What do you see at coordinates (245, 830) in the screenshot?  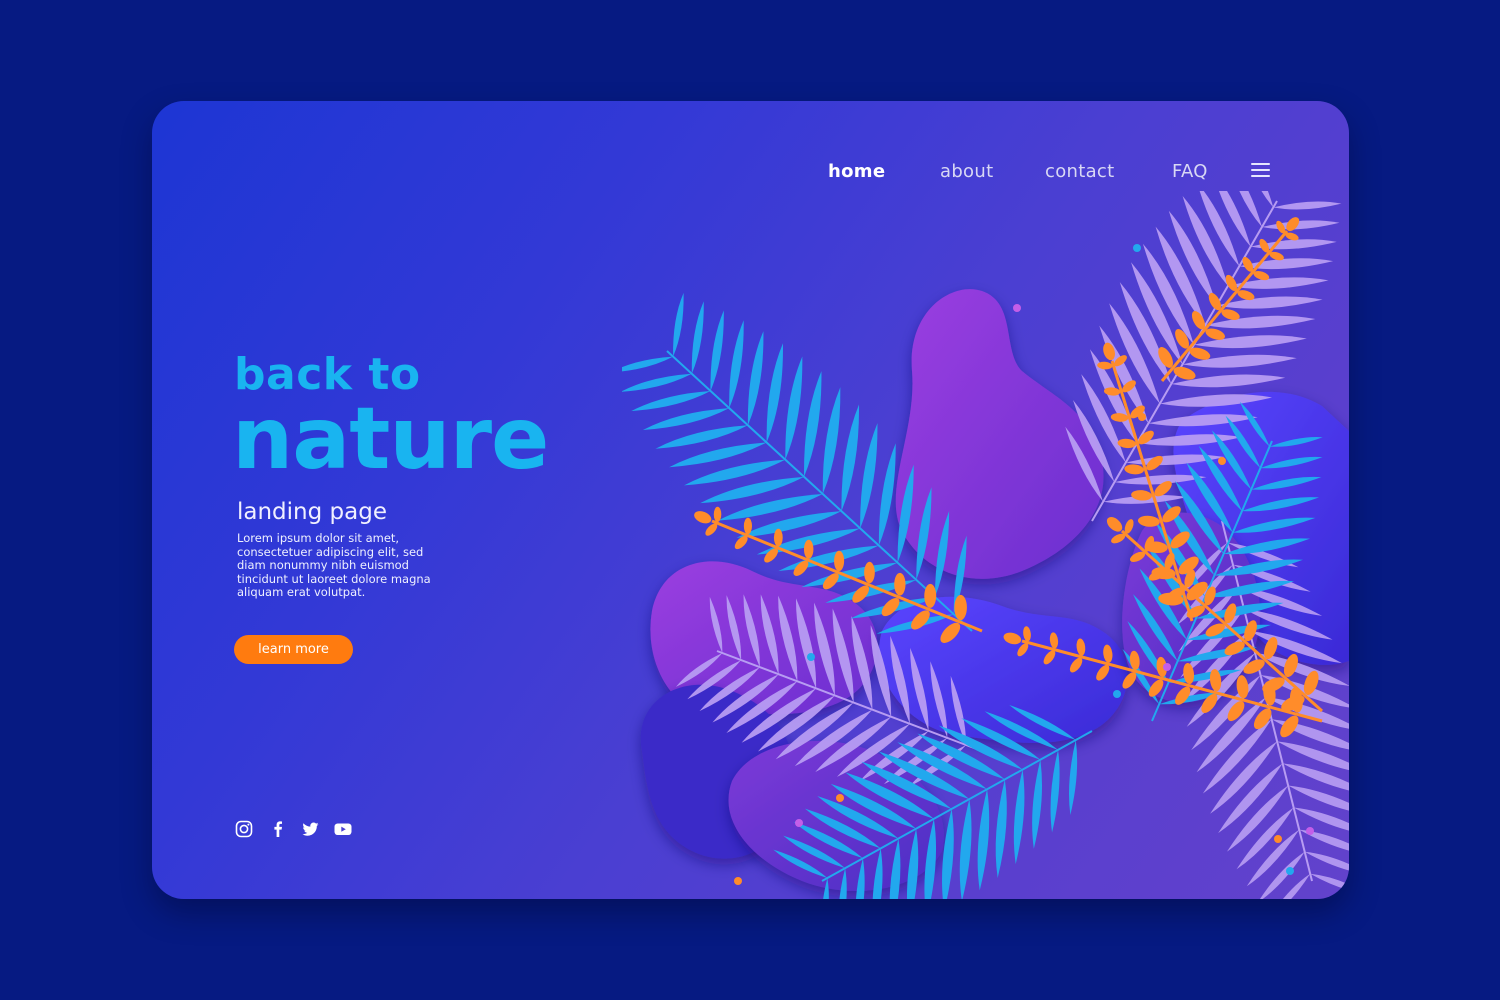 I see `instagram-icon` at bounding box center [245, 830].